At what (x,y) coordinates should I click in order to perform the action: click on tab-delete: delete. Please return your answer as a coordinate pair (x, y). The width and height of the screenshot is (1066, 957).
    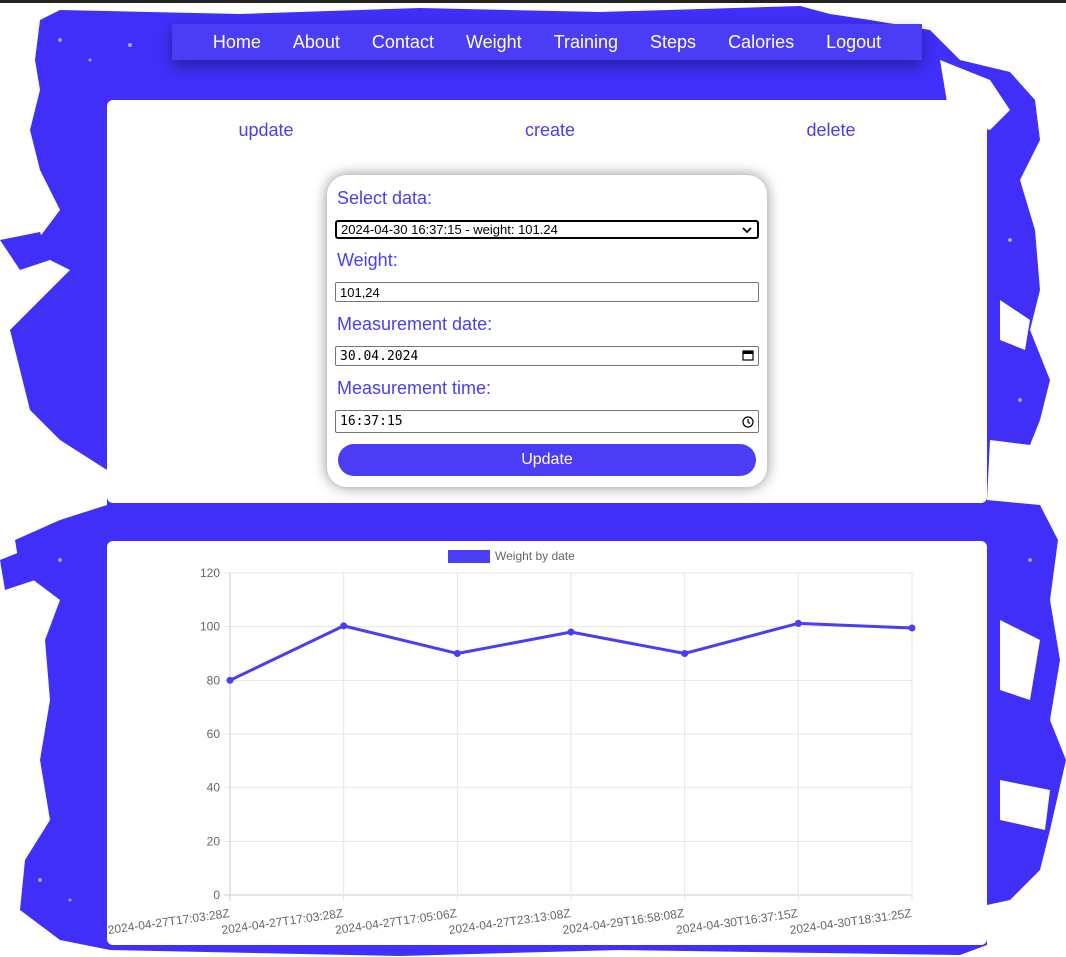
    Looking at the image, I should click on (830, 130).